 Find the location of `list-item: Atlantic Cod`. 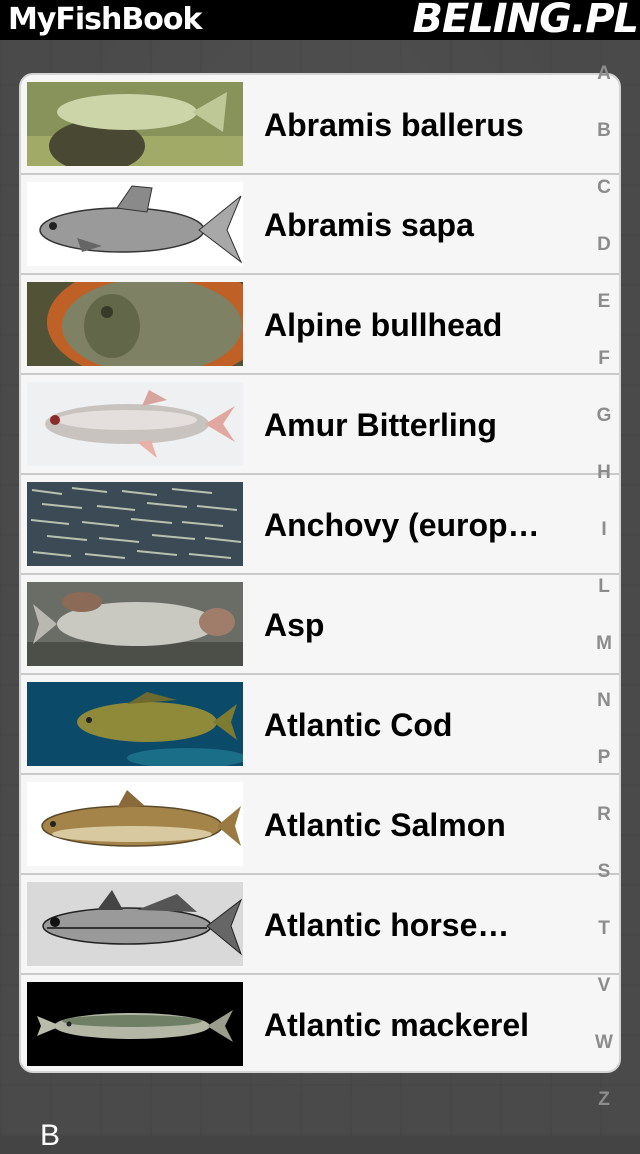

list-item: Atlantic Cod is located at coordinates (320, 725).